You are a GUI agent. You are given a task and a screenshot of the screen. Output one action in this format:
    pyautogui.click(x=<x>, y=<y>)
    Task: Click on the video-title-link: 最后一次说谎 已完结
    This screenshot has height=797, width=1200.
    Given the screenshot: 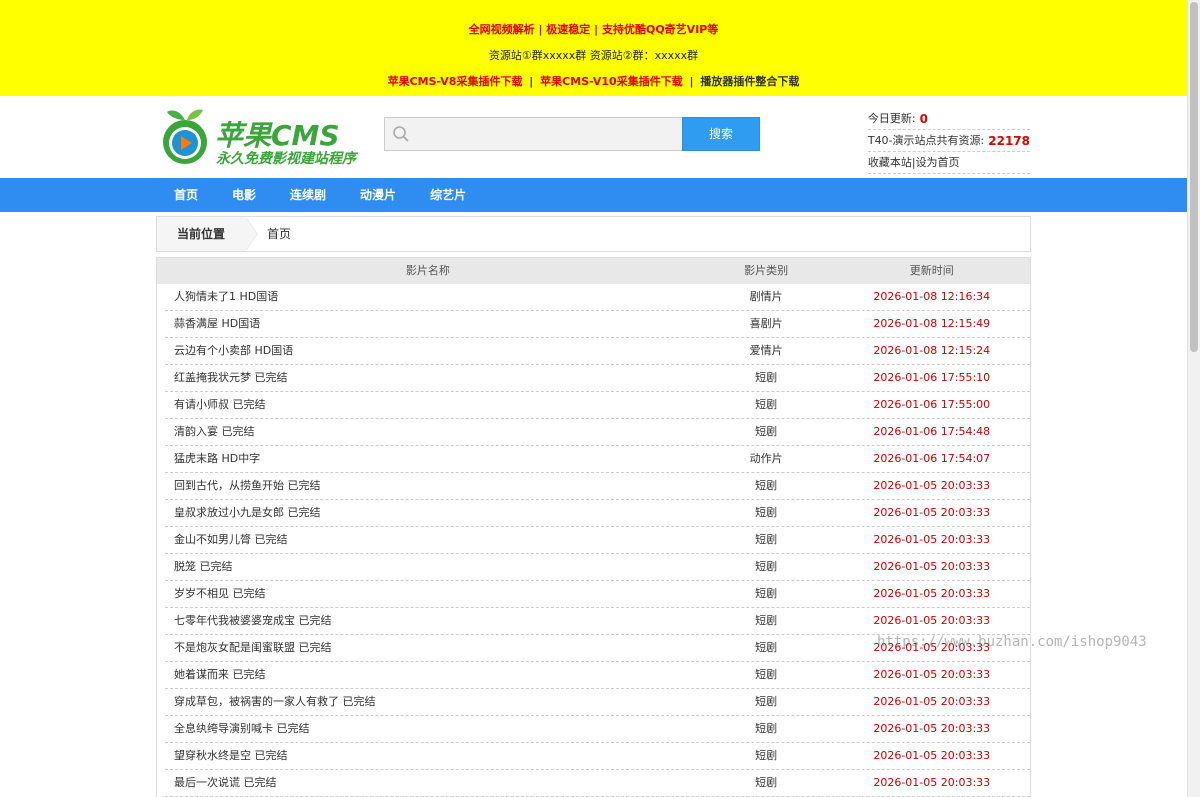 What is the action you would take?
    pyautogui.click(x=432, y=783)
    